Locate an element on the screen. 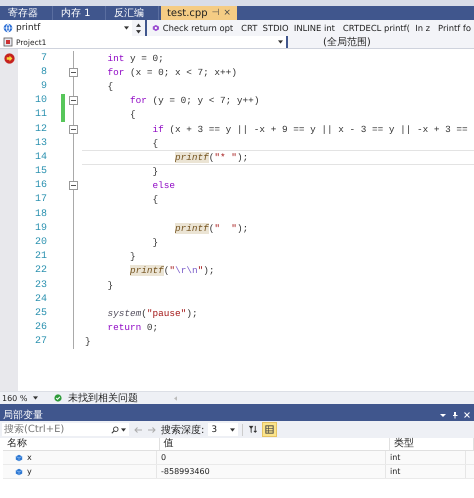 This screenshot has height=498, width=474. line-number: 23 is located at coordinates (40, 285).